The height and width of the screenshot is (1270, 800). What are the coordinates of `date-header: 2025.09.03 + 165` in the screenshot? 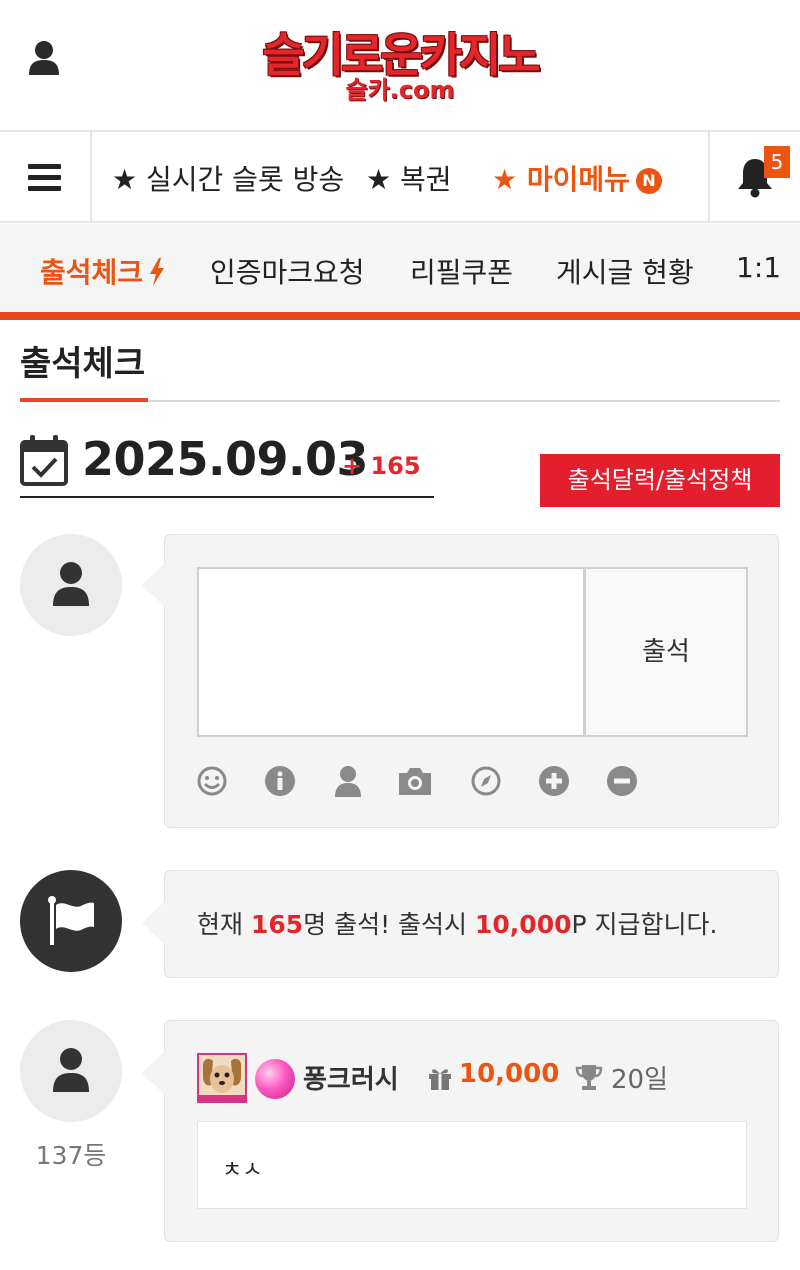 It's located at (227, 464).